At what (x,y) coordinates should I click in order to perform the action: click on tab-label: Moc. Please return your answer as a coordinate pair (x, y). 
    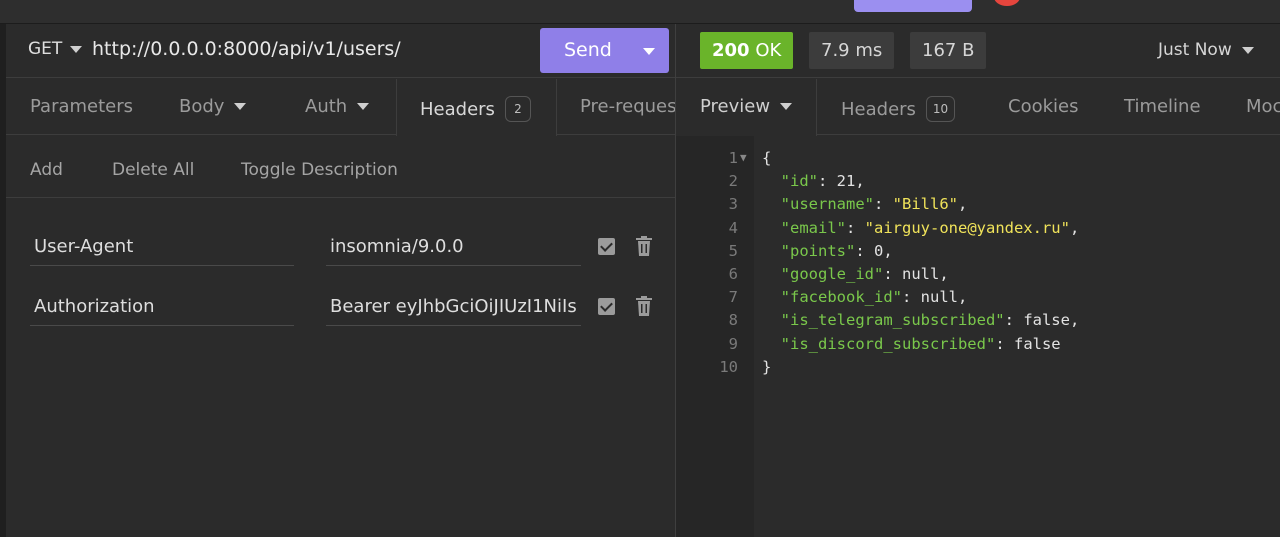
    Looking at the image, I should click on (1263, 106).